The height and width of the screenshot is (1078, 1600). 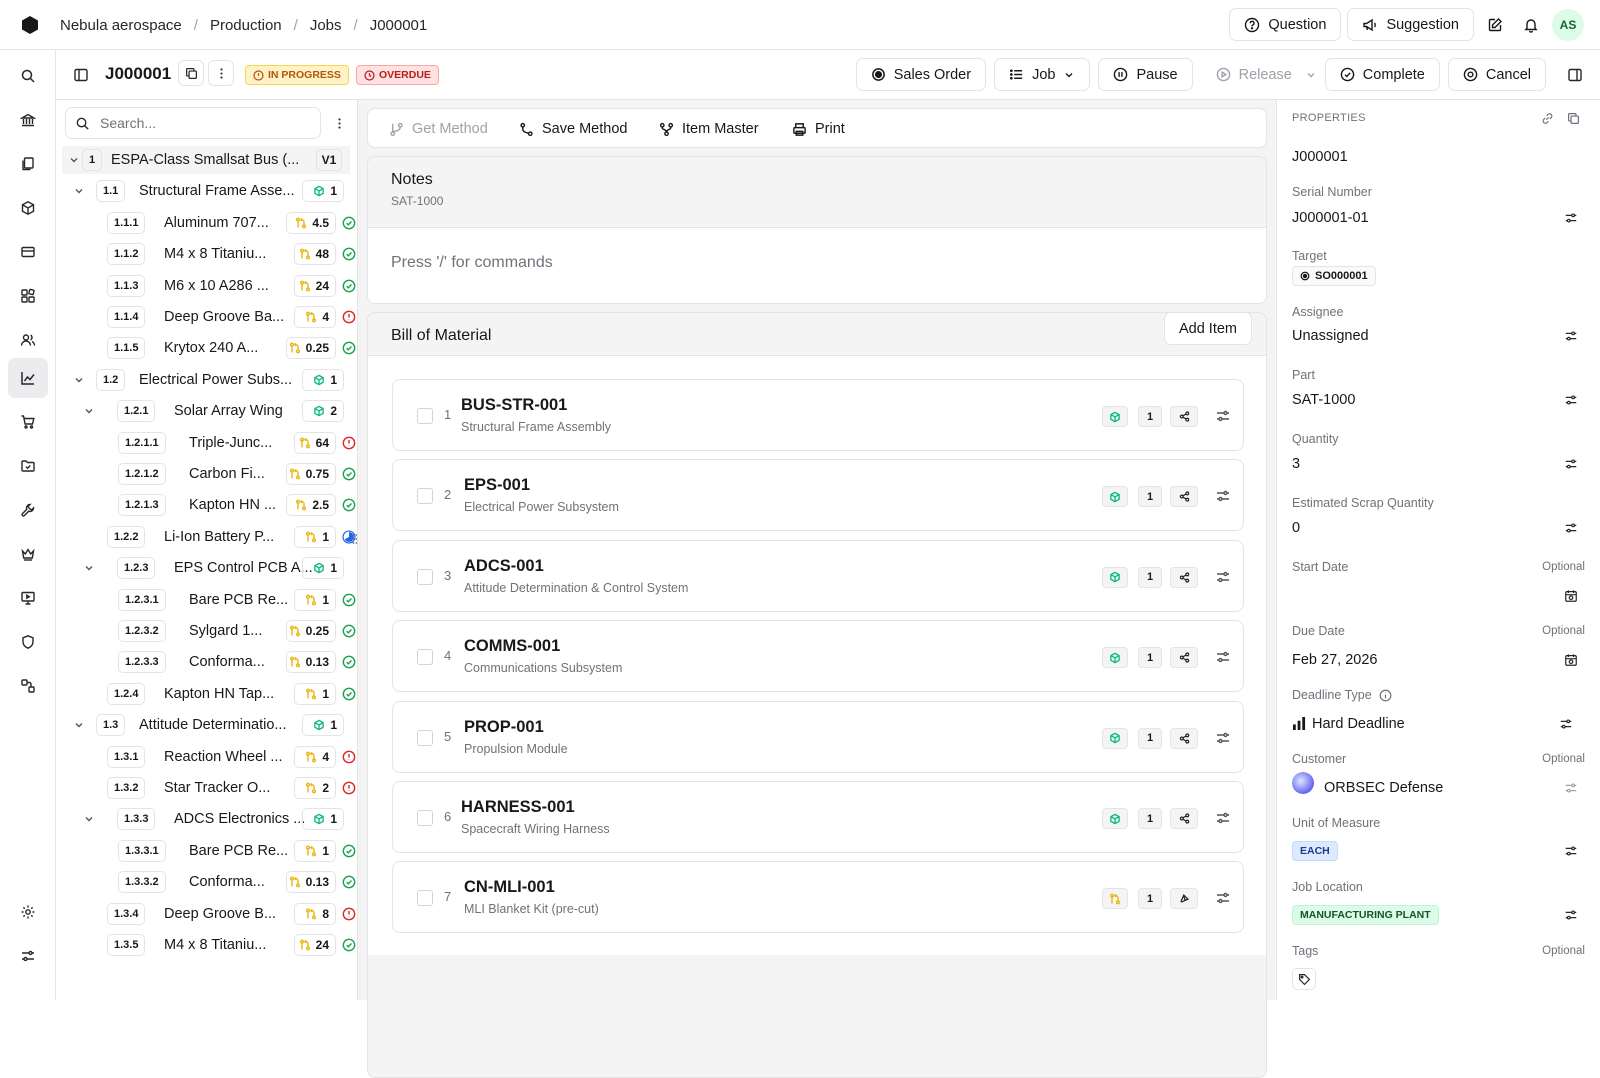 What do you see at coordinates (1571, 788) in the screenshot?
I see `customer-edit-icon` at bounding box center [1571, 788].